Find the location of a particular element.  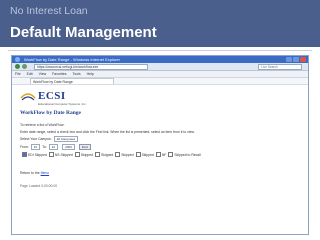

menu-file: File is located at coordinates (18, 74).